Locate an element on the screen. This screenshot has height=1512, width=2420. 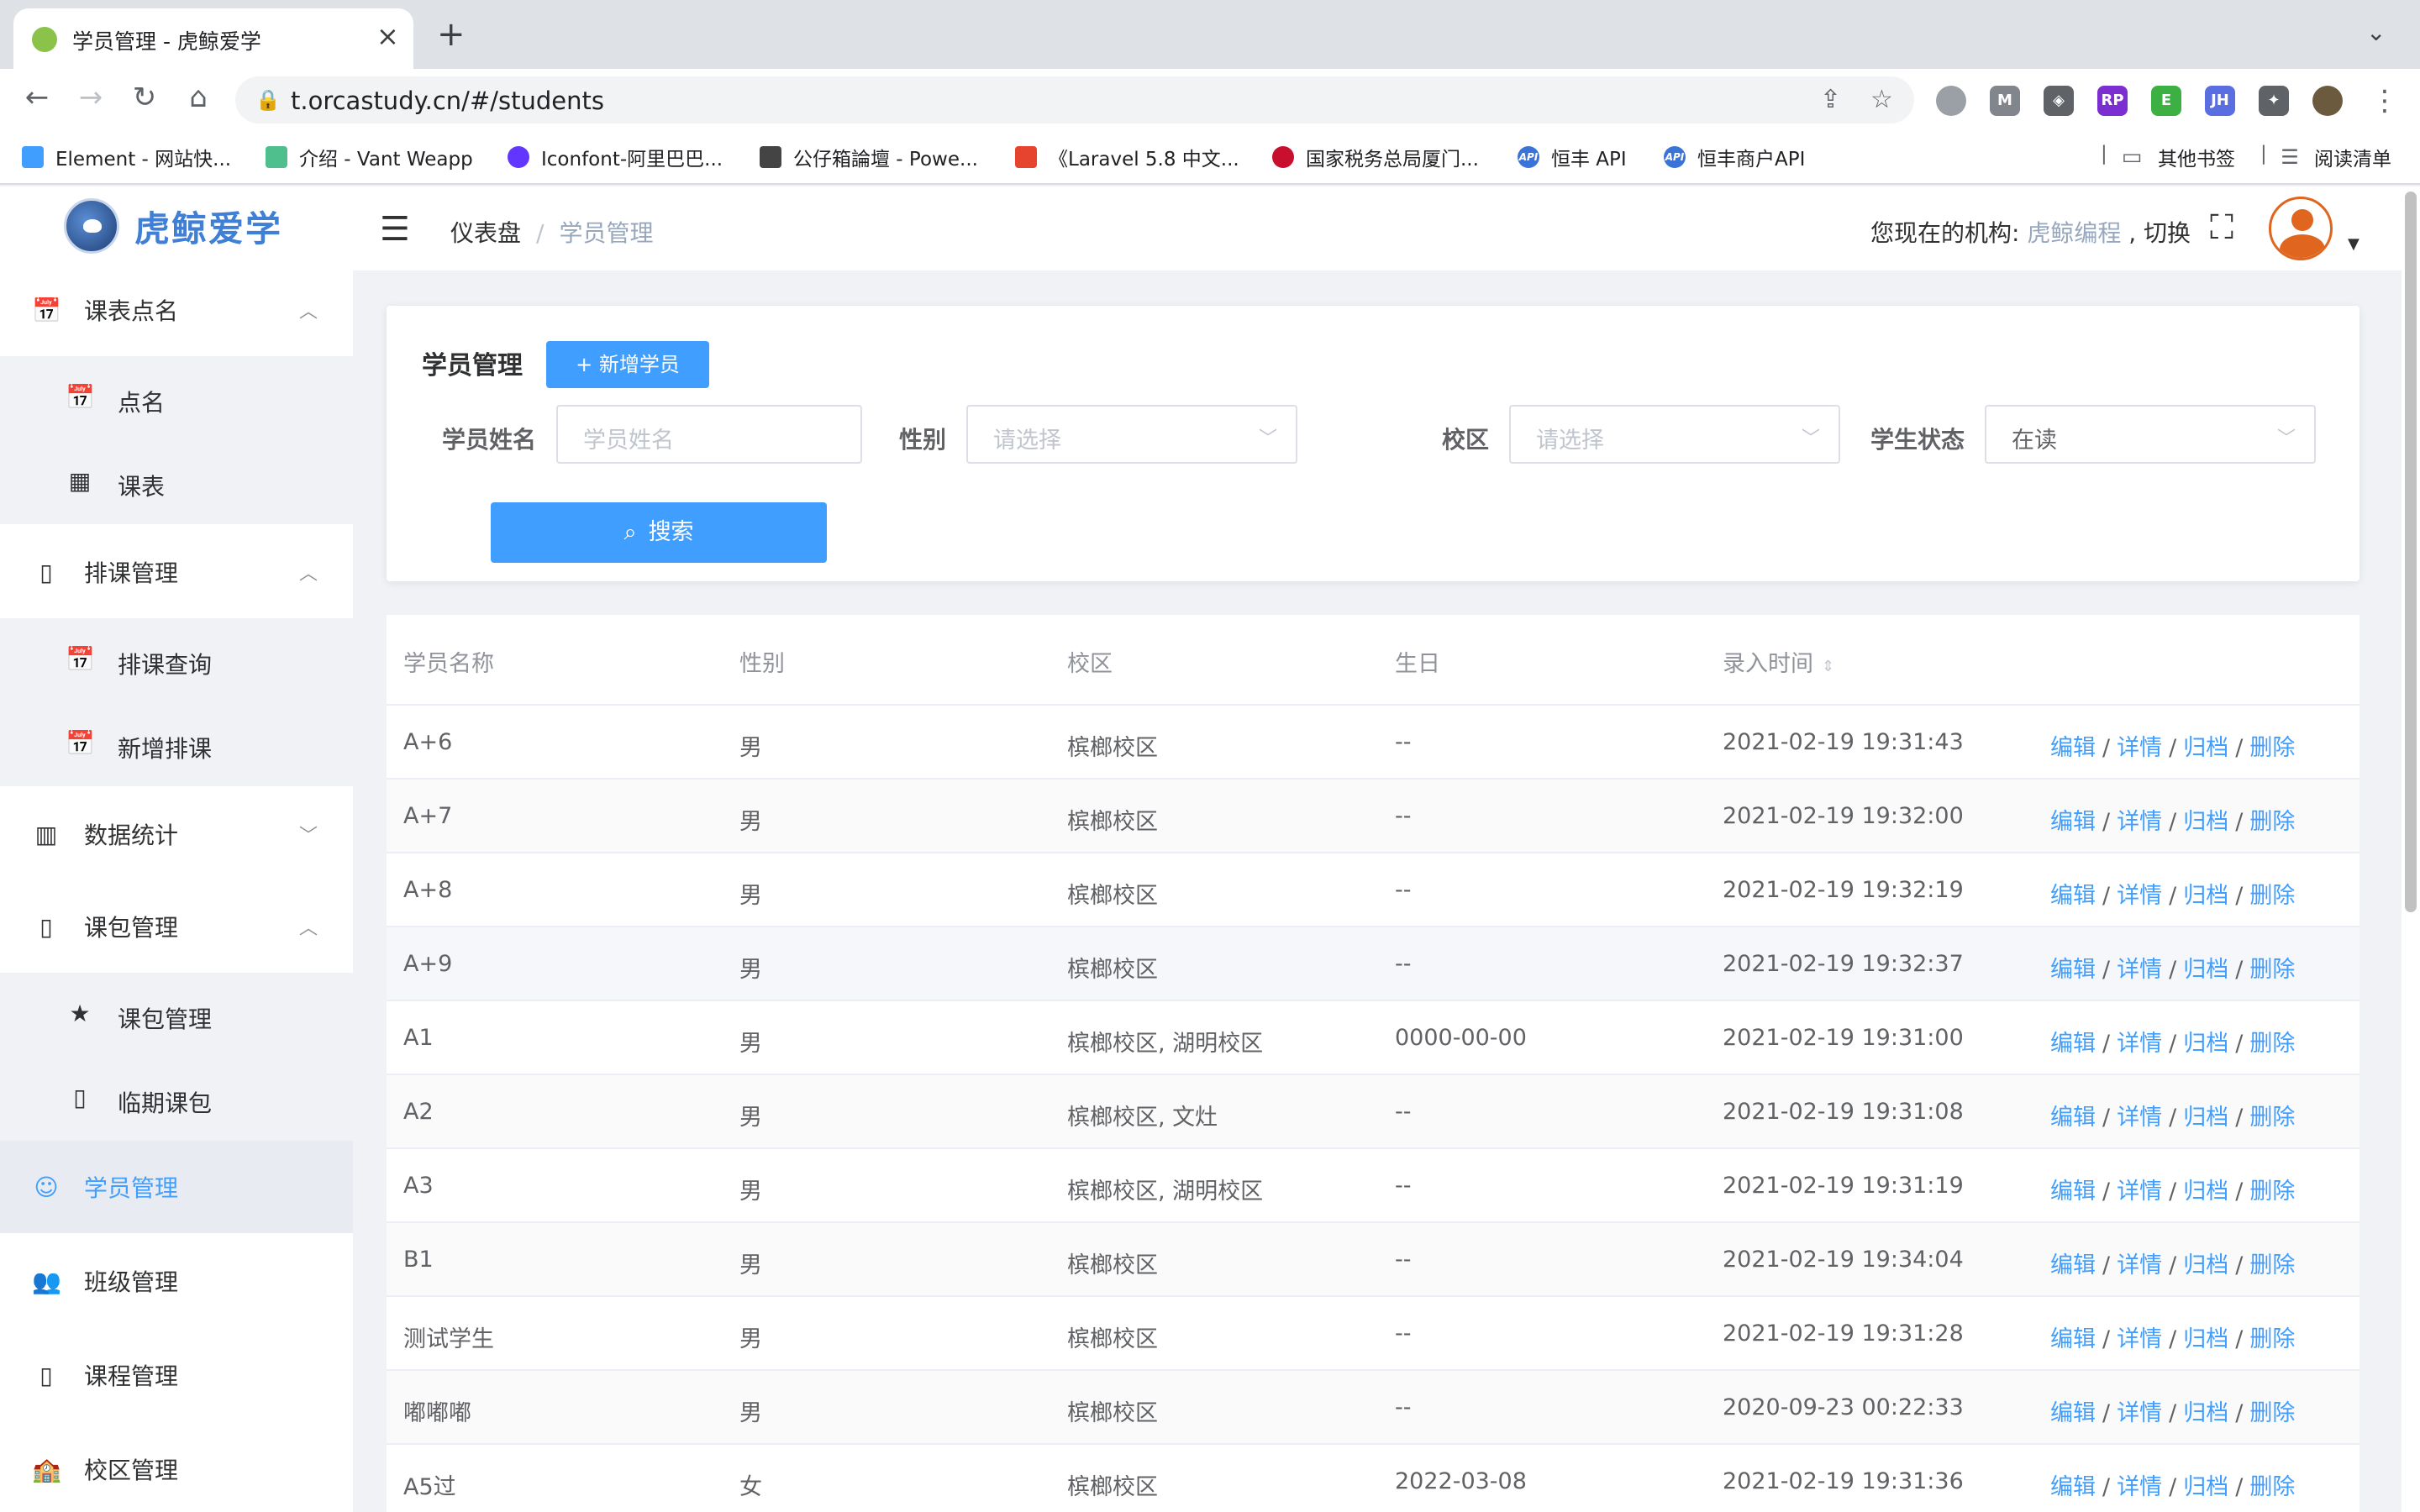
tab-close-icon: × is located at coordinates (387, 36).